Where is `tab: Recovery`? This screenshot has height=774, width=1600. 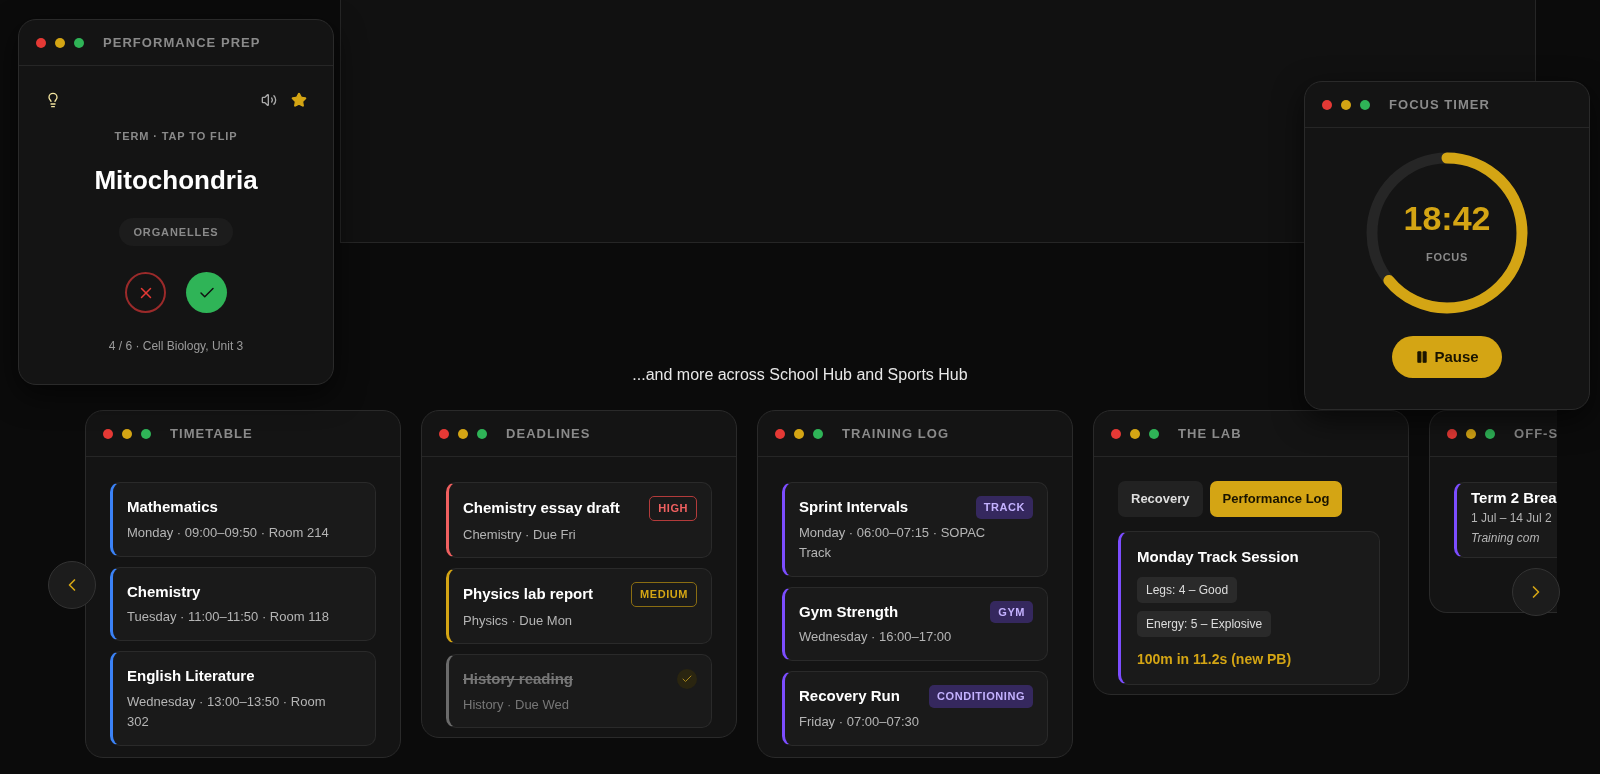 tab: Recovery is located at coordinates (1160, 499).